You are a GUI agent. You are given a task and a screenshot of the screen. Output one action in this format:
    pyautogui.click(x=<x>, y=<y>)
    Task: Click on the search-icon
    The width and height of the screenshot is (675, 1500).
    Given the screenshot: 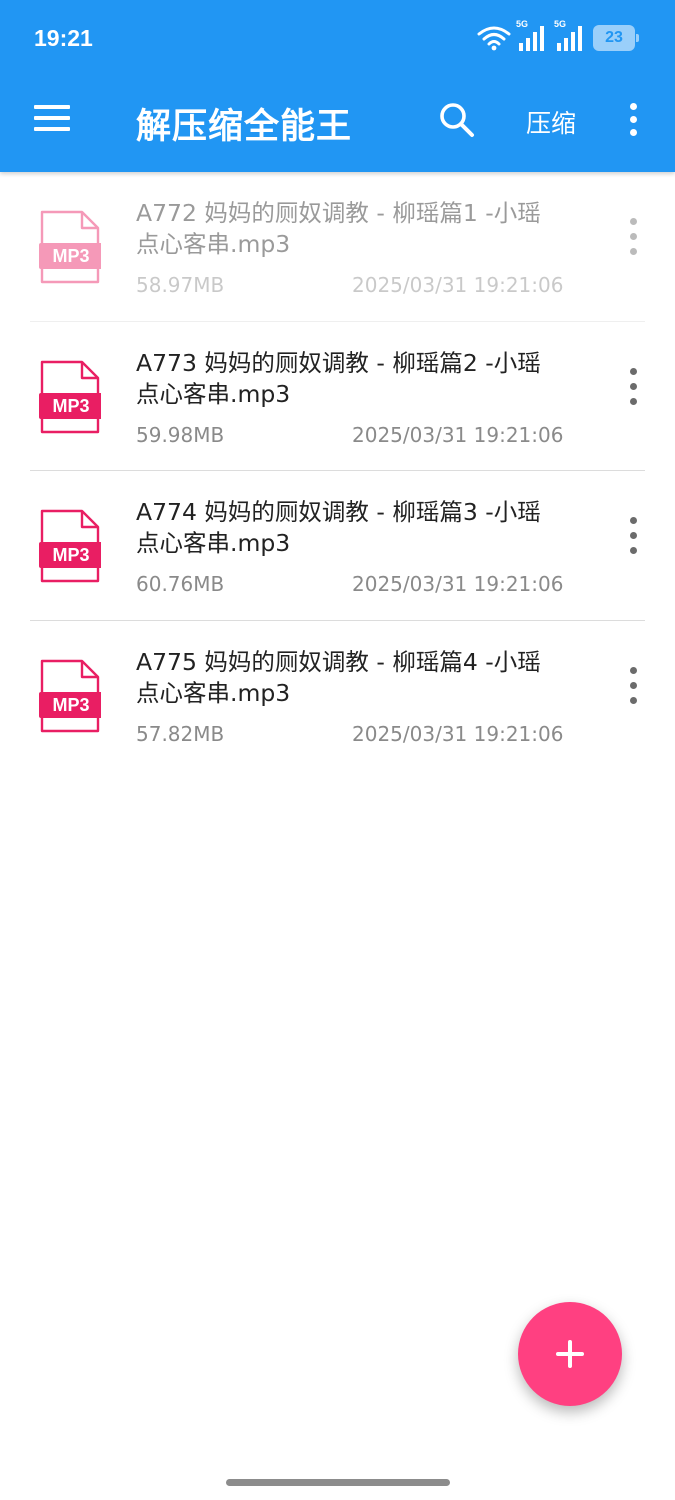 What is the action you would take?
    pyautogui.click(x=457, y=120)
    